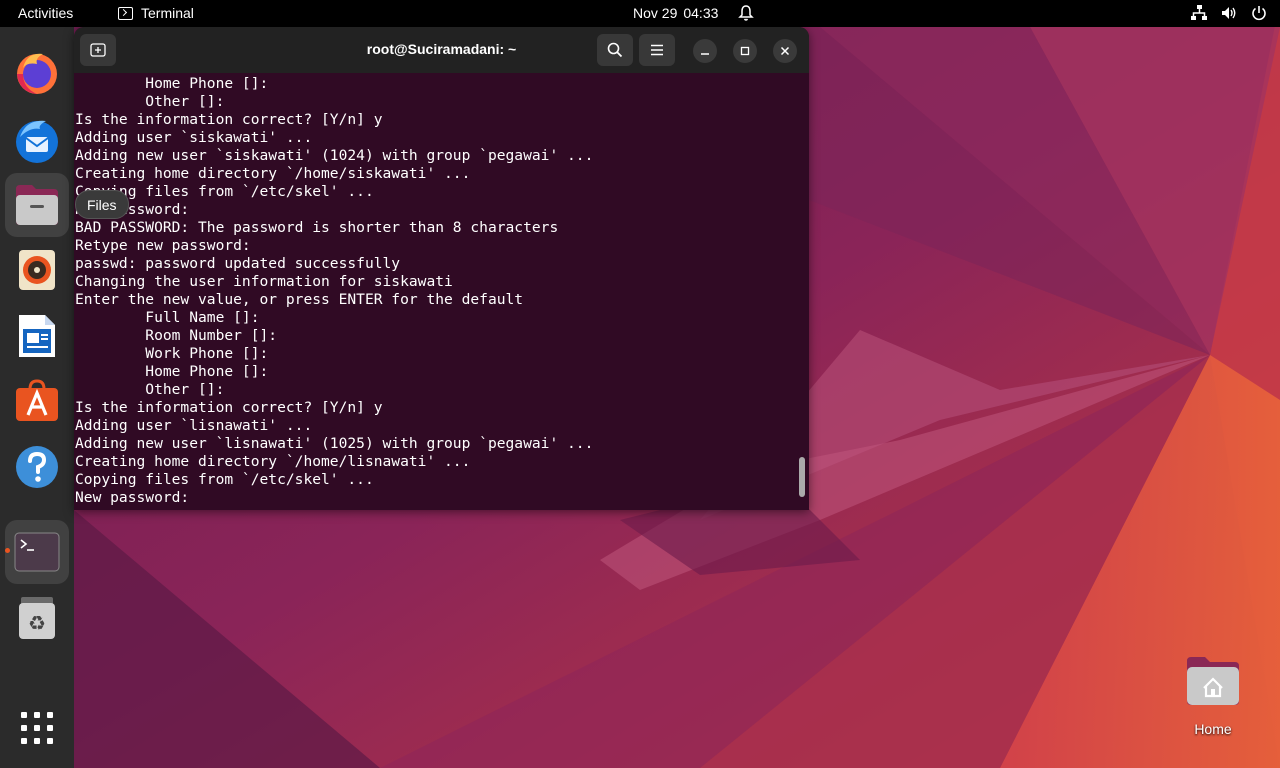  I want to click on close-icon, so click(785, 51).